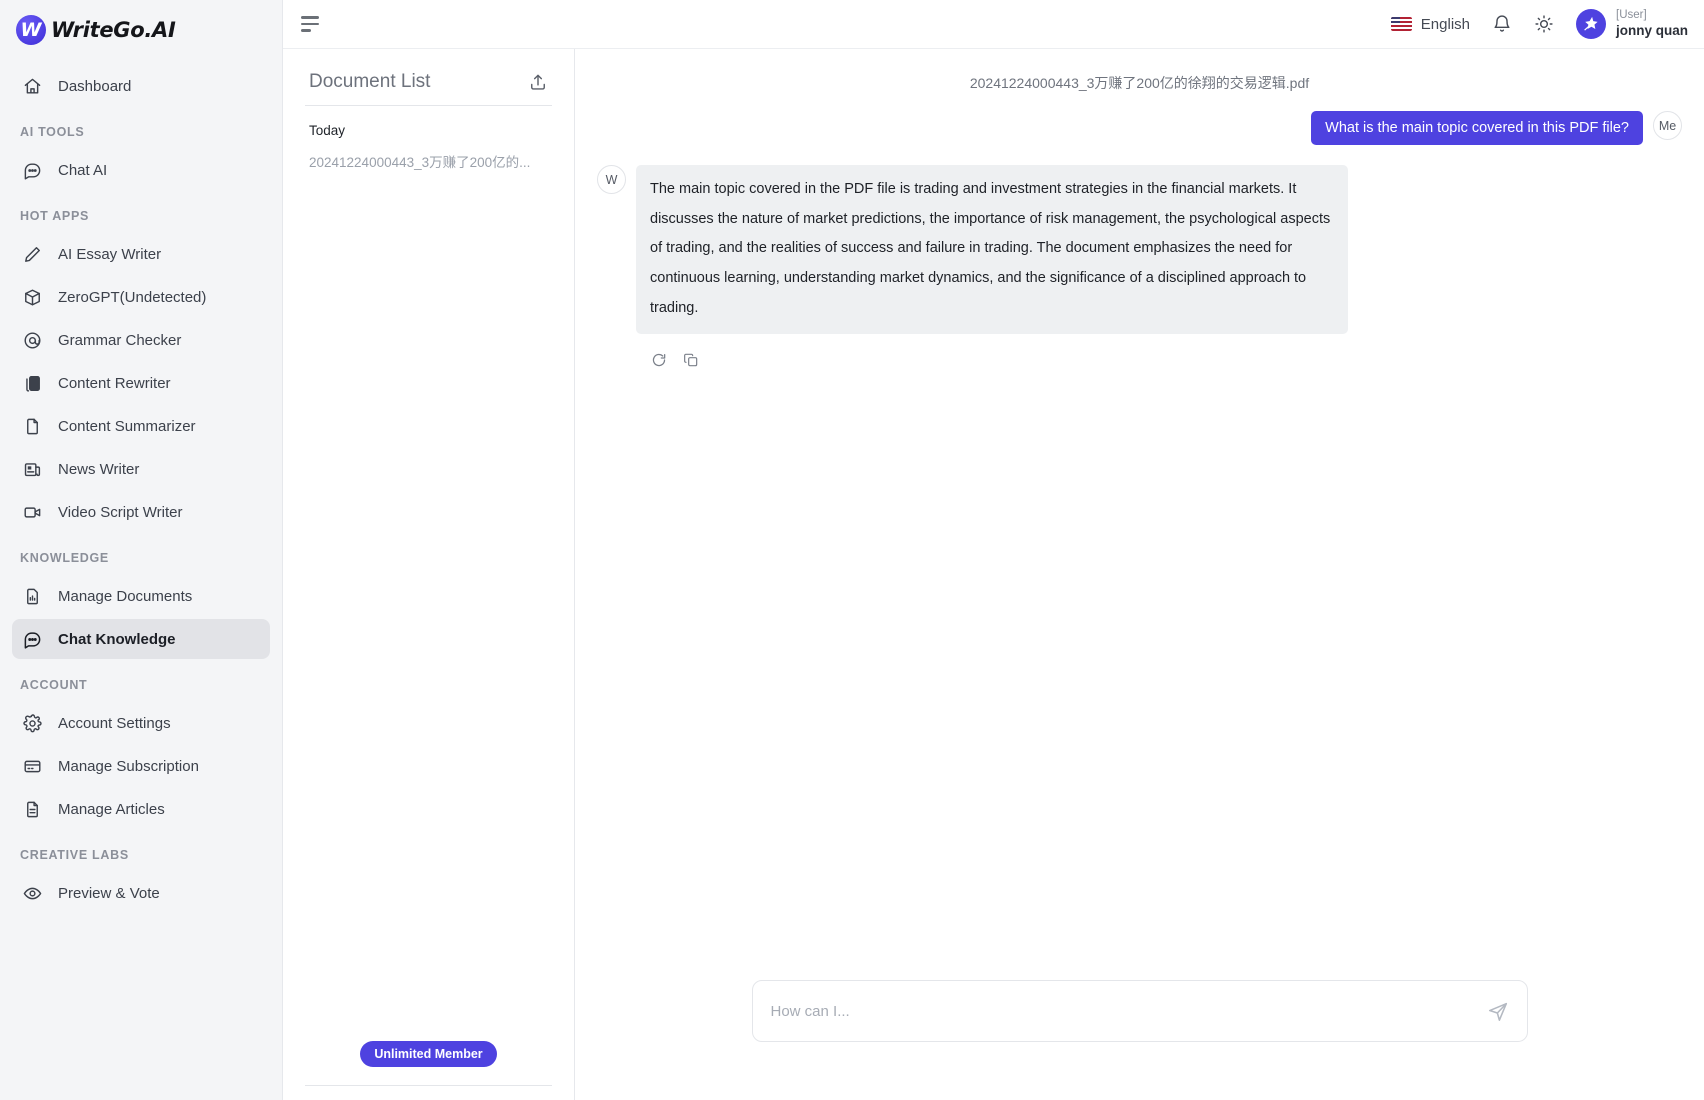 Image resolution: width=1704 pixels, height=1100 pixels. I want to click on sidebar-item-label: Video Script Writer, so click(120, 512).